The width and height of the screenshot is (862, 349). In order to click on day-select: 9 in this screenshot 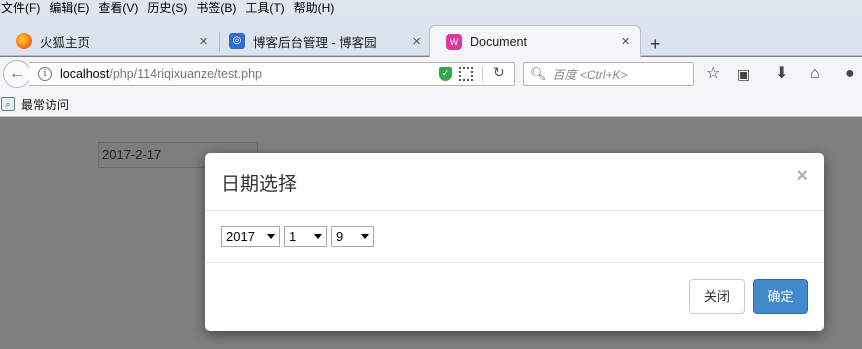, I will do `click(352, 236)`.